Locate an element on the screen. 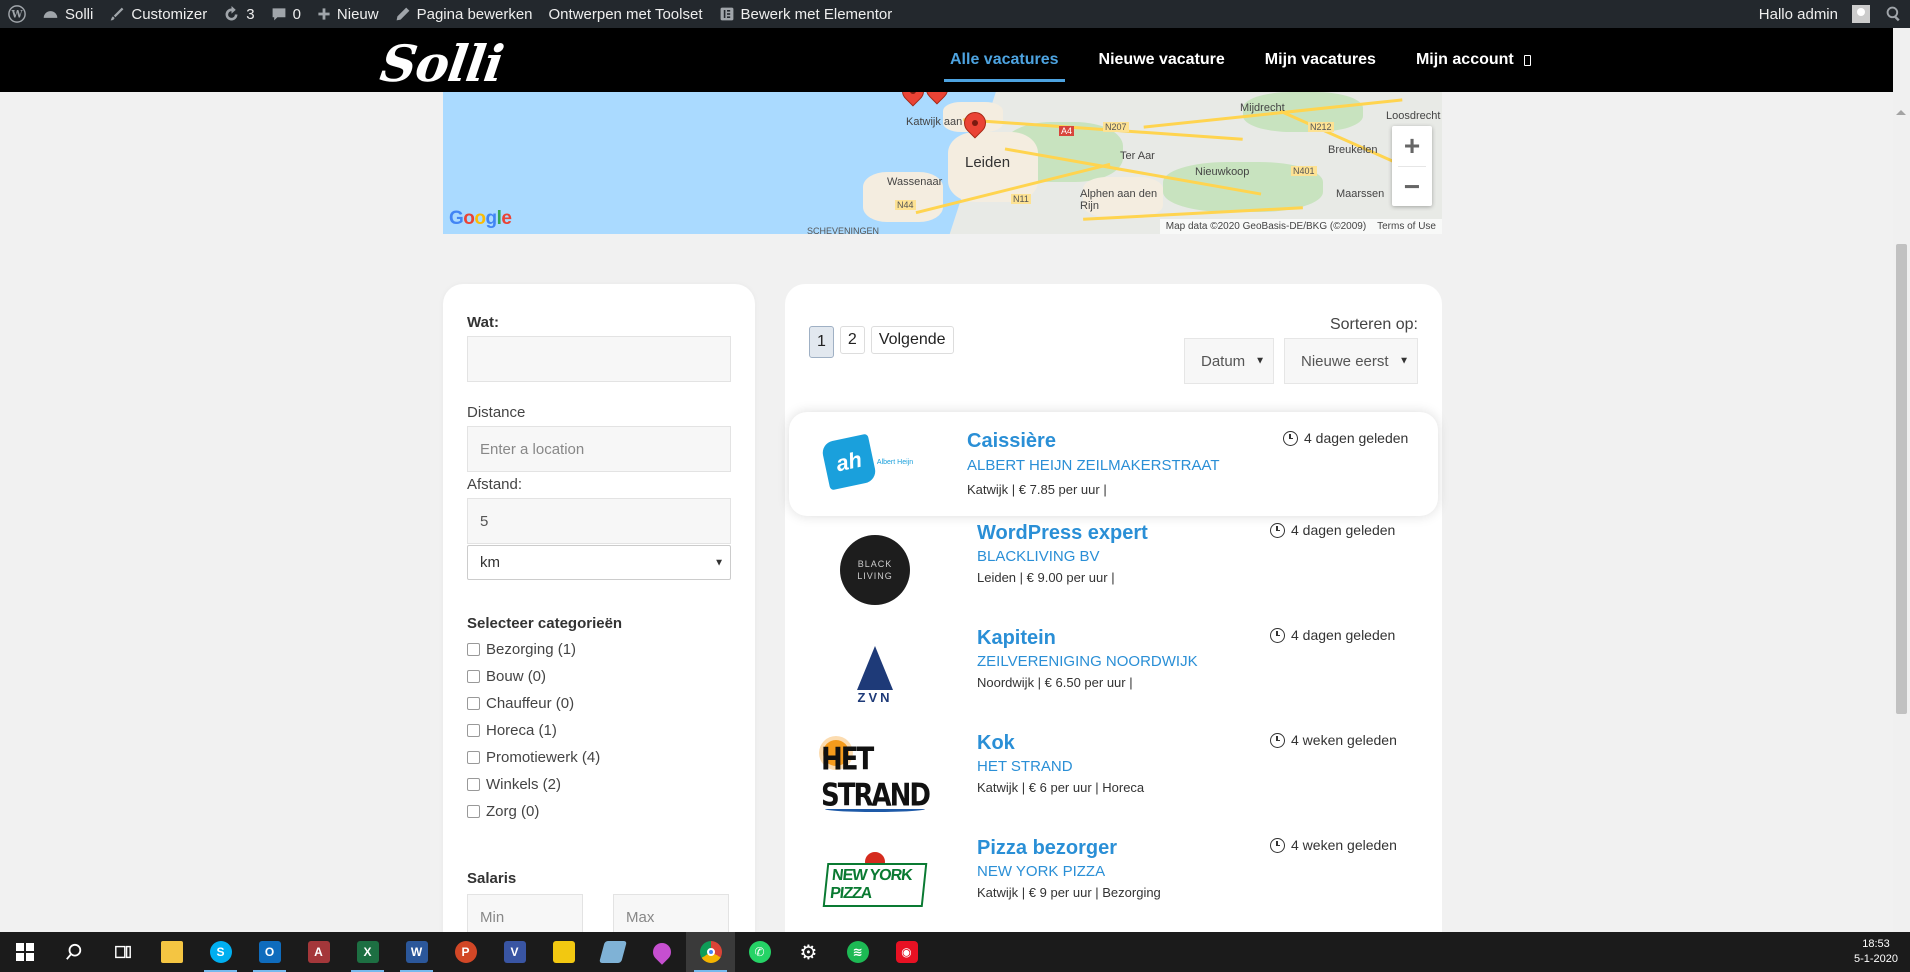  nav-new-job: Nieuwe vacature is located at coordinates (1162, 60).